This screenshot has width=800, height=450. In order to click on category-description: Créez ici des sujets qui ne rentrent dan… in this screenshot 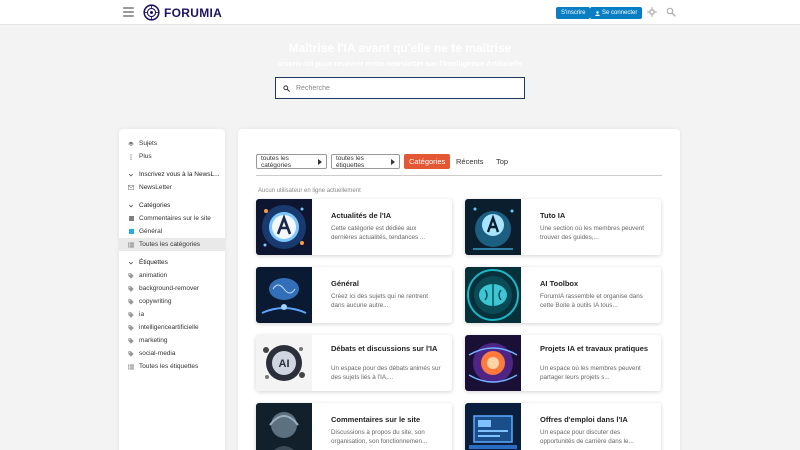, I will do `click(379, 301)`.